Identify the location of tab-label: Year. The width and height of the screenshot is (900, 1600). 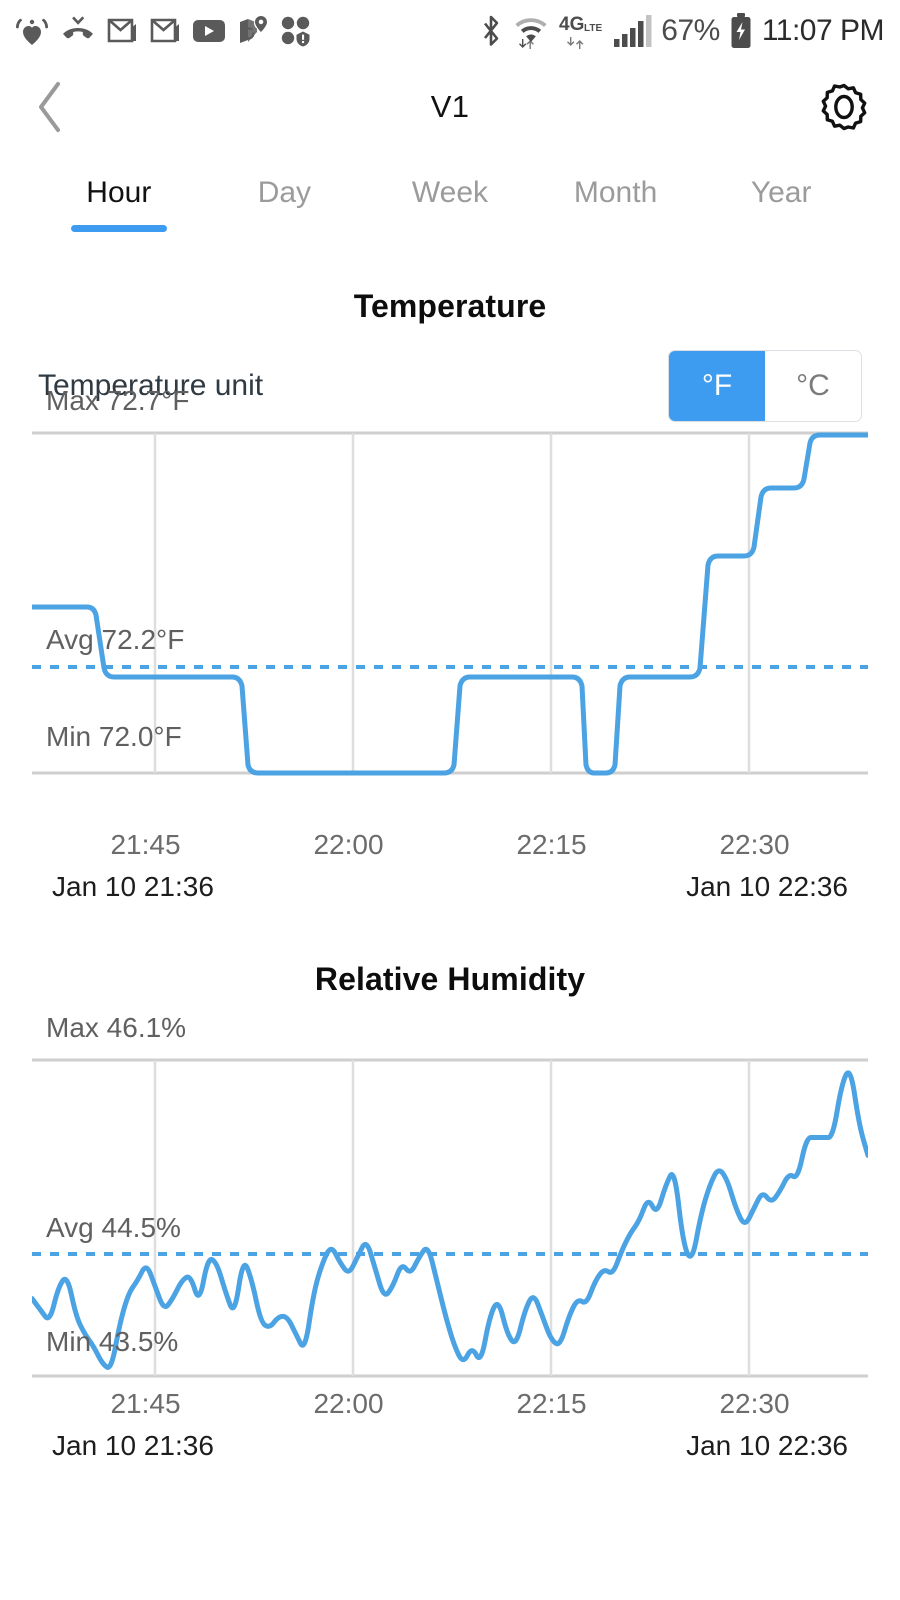
(781, 192).